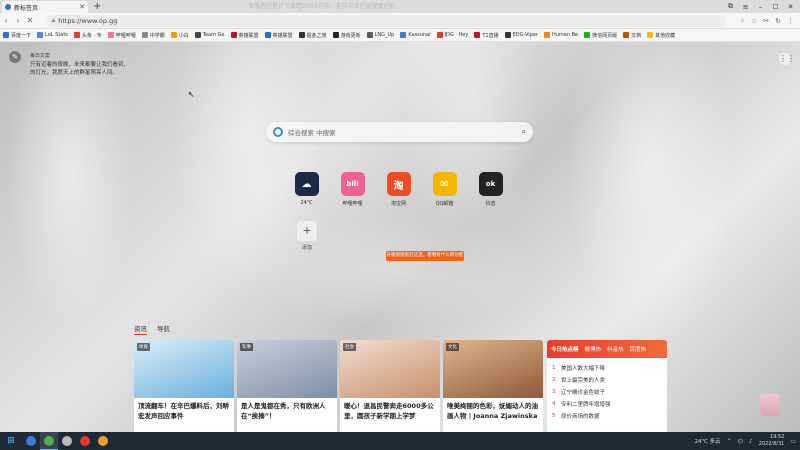 This screenshot has width=800, height=450. What do you see at coordinates (607, 392) in the screenshot?
I see `hot-list-item: 3 辽宁确诊金色蚊子` at bounding box center [607, 392].